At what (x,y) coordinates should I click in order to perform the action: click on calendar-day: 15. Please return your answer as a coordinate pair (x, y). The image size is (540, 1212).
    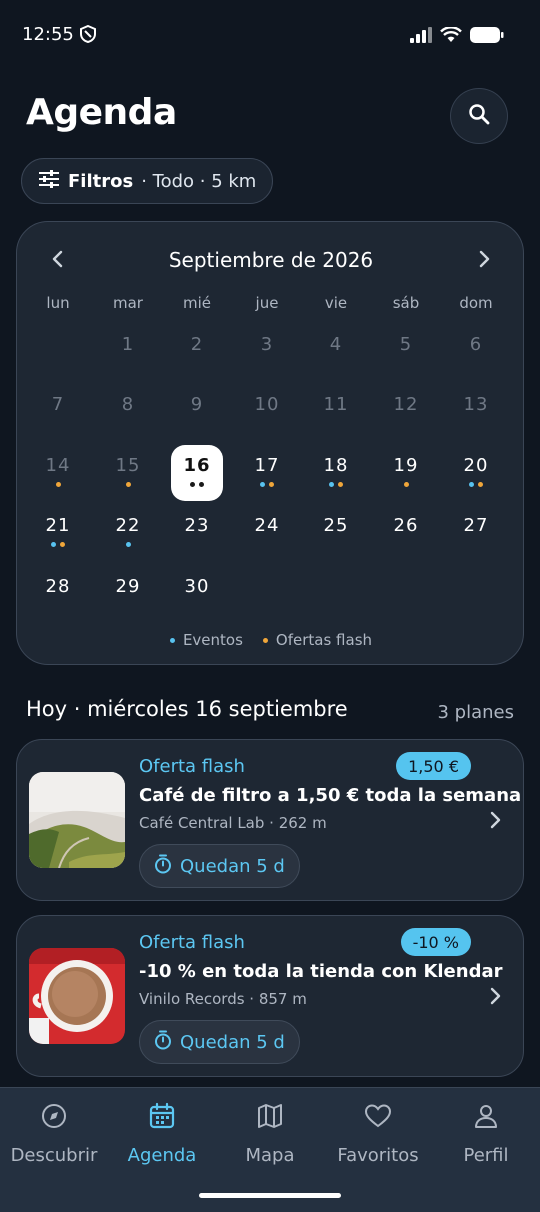
    Looking at the image, I should click on (128, 473).